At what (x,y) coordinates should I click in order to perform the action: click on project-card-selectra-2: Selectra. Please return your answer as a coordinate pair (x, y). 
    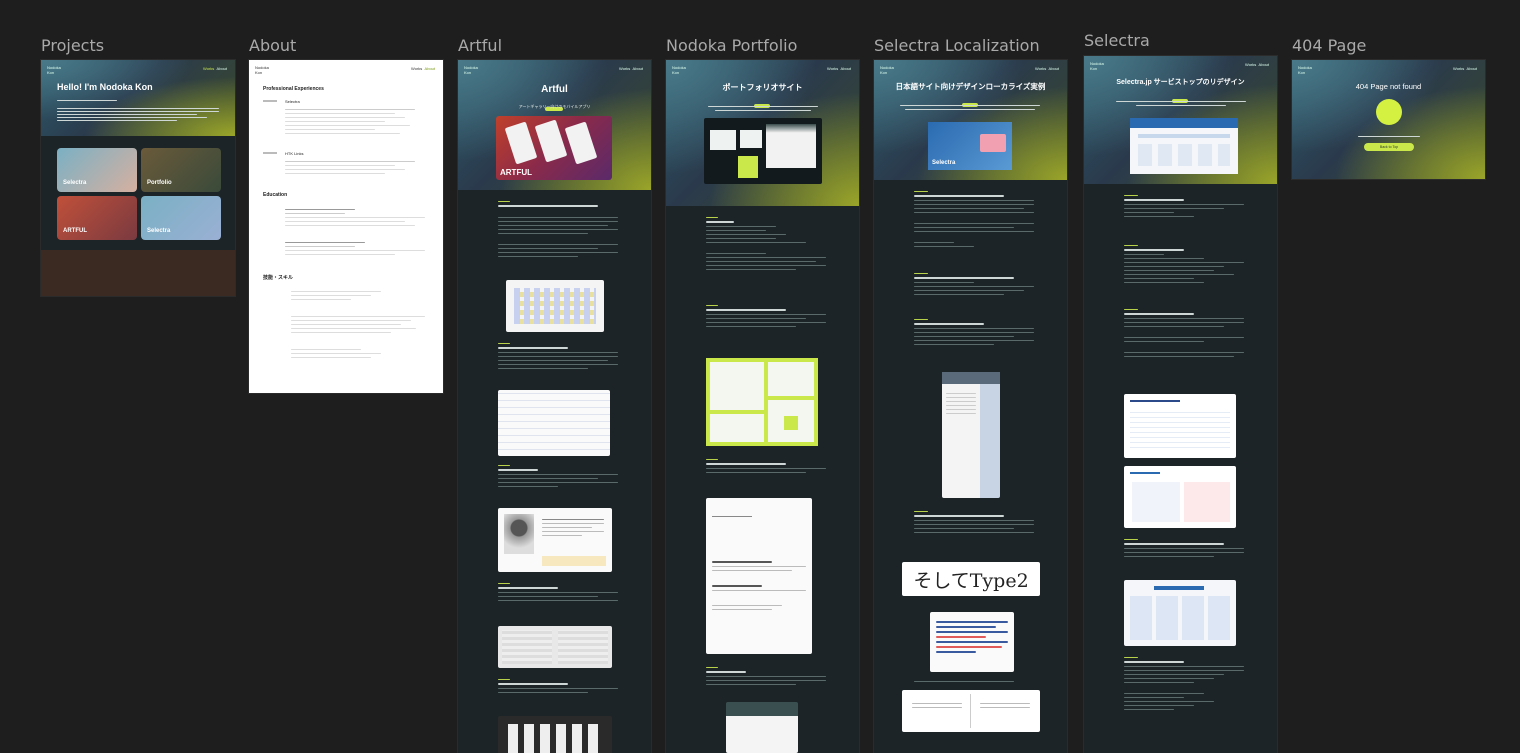
    Looking at the image, I should click on (181, 218).